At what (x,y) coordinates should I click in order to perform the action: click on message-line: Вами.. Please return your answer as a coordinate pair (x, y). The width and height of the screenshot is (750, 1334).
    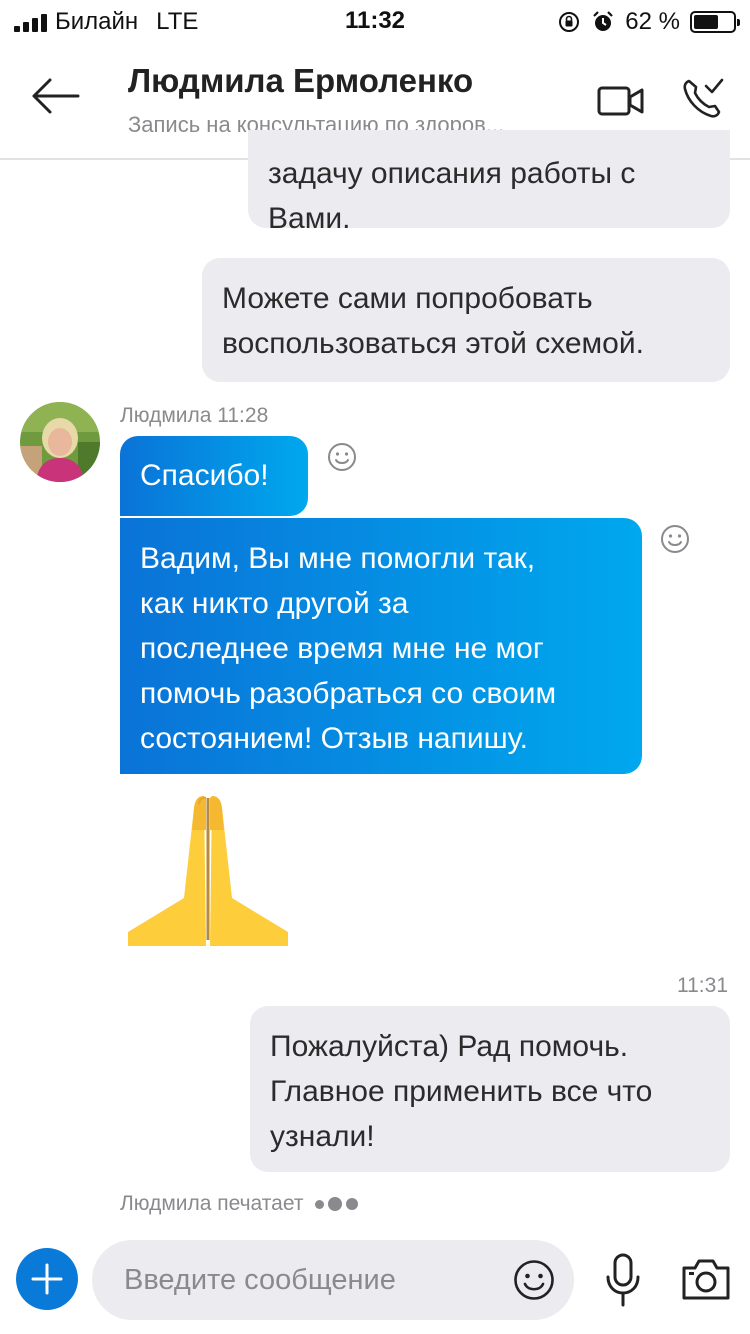
    Looking at the image, I should click on (309, 218).